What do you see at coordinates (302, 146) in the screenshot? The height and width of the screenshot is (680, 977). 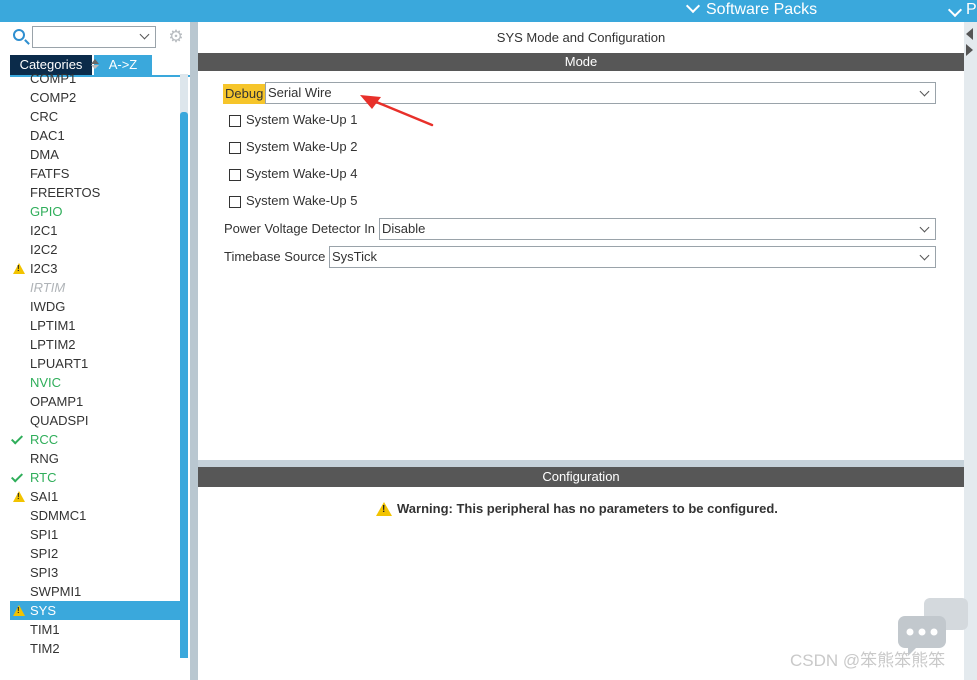 I see `wakeup-2-label: System Wake-Up 2` at bounding box center [302, 146].